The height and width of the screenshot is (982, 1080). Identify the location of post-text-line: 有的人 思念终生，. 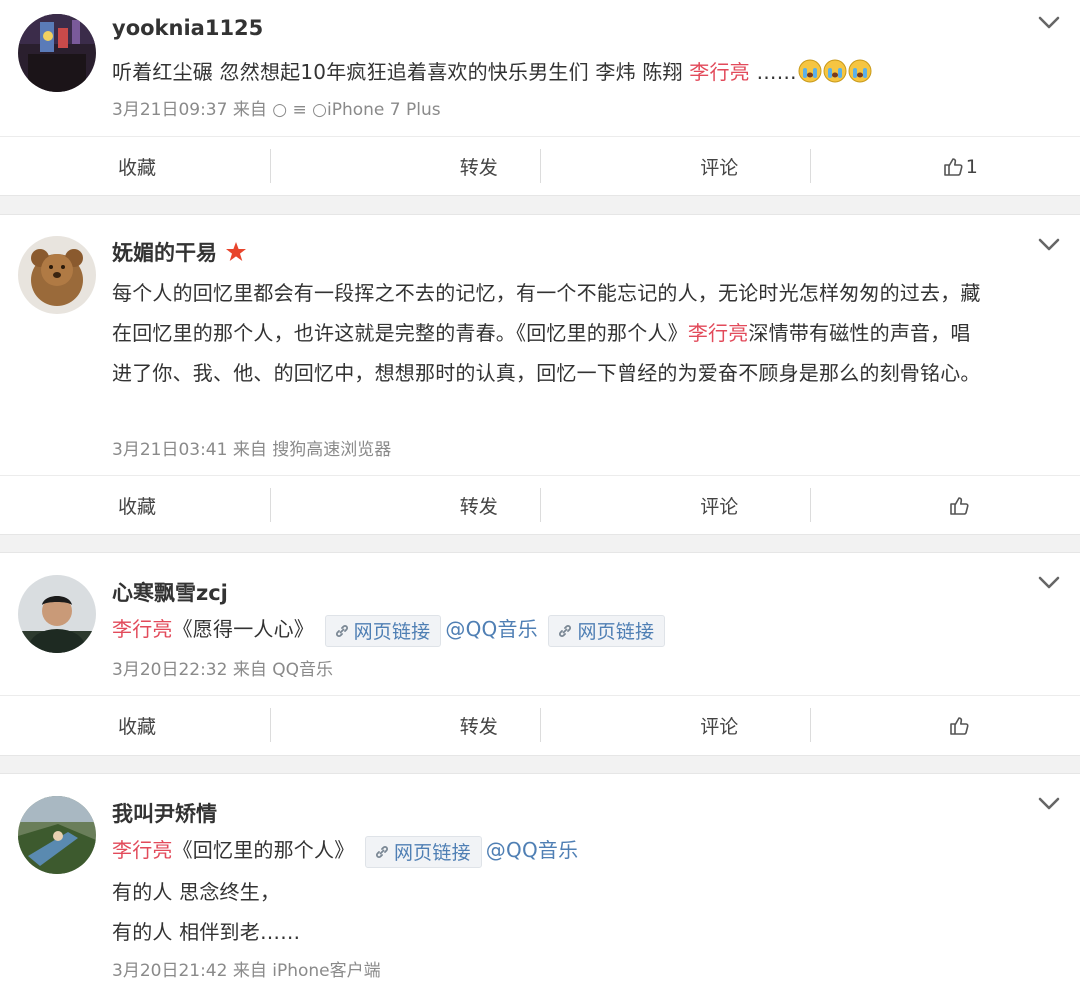
(196, 892).